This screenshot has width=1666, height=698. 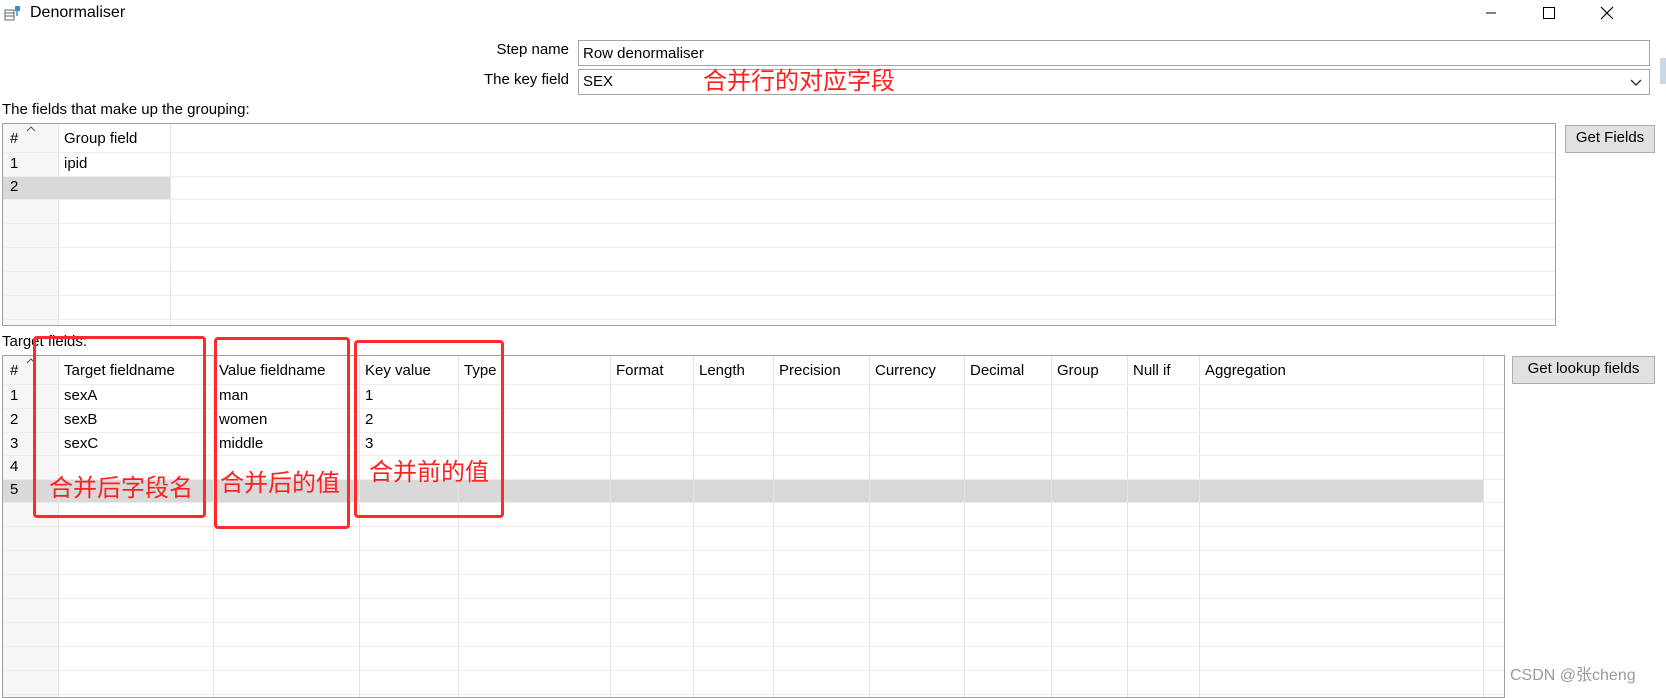 What do you see at coordinates (1663, 71) in the screenshot?
I see `adjacent-window-edge` at bounding box center [1663, 71].